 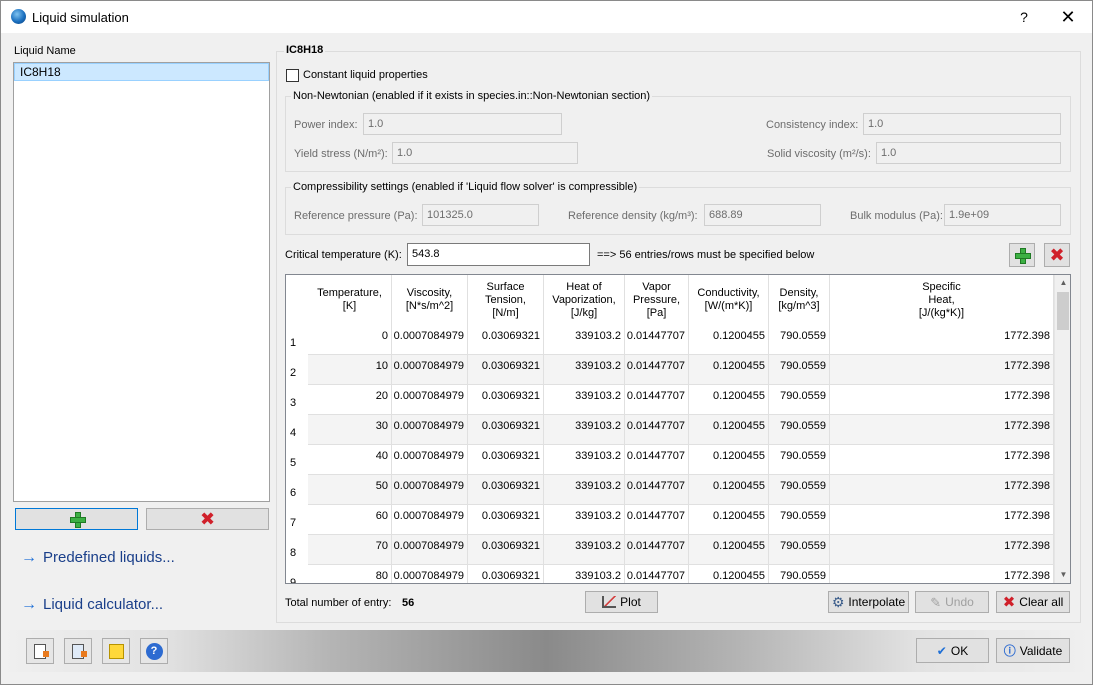 What do you see at coordinates (350, 460) in the screenshot?
I see `table-cell: 40` at bounding box center [350, 460].